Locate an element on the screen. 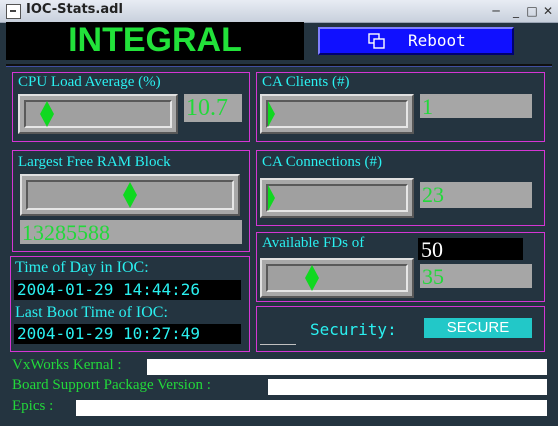 Image resolution: width=558 pixels, height=426 pixels. last-boot-value: 2004-01-29 10:27:49 is located at coordinates (127, 334).